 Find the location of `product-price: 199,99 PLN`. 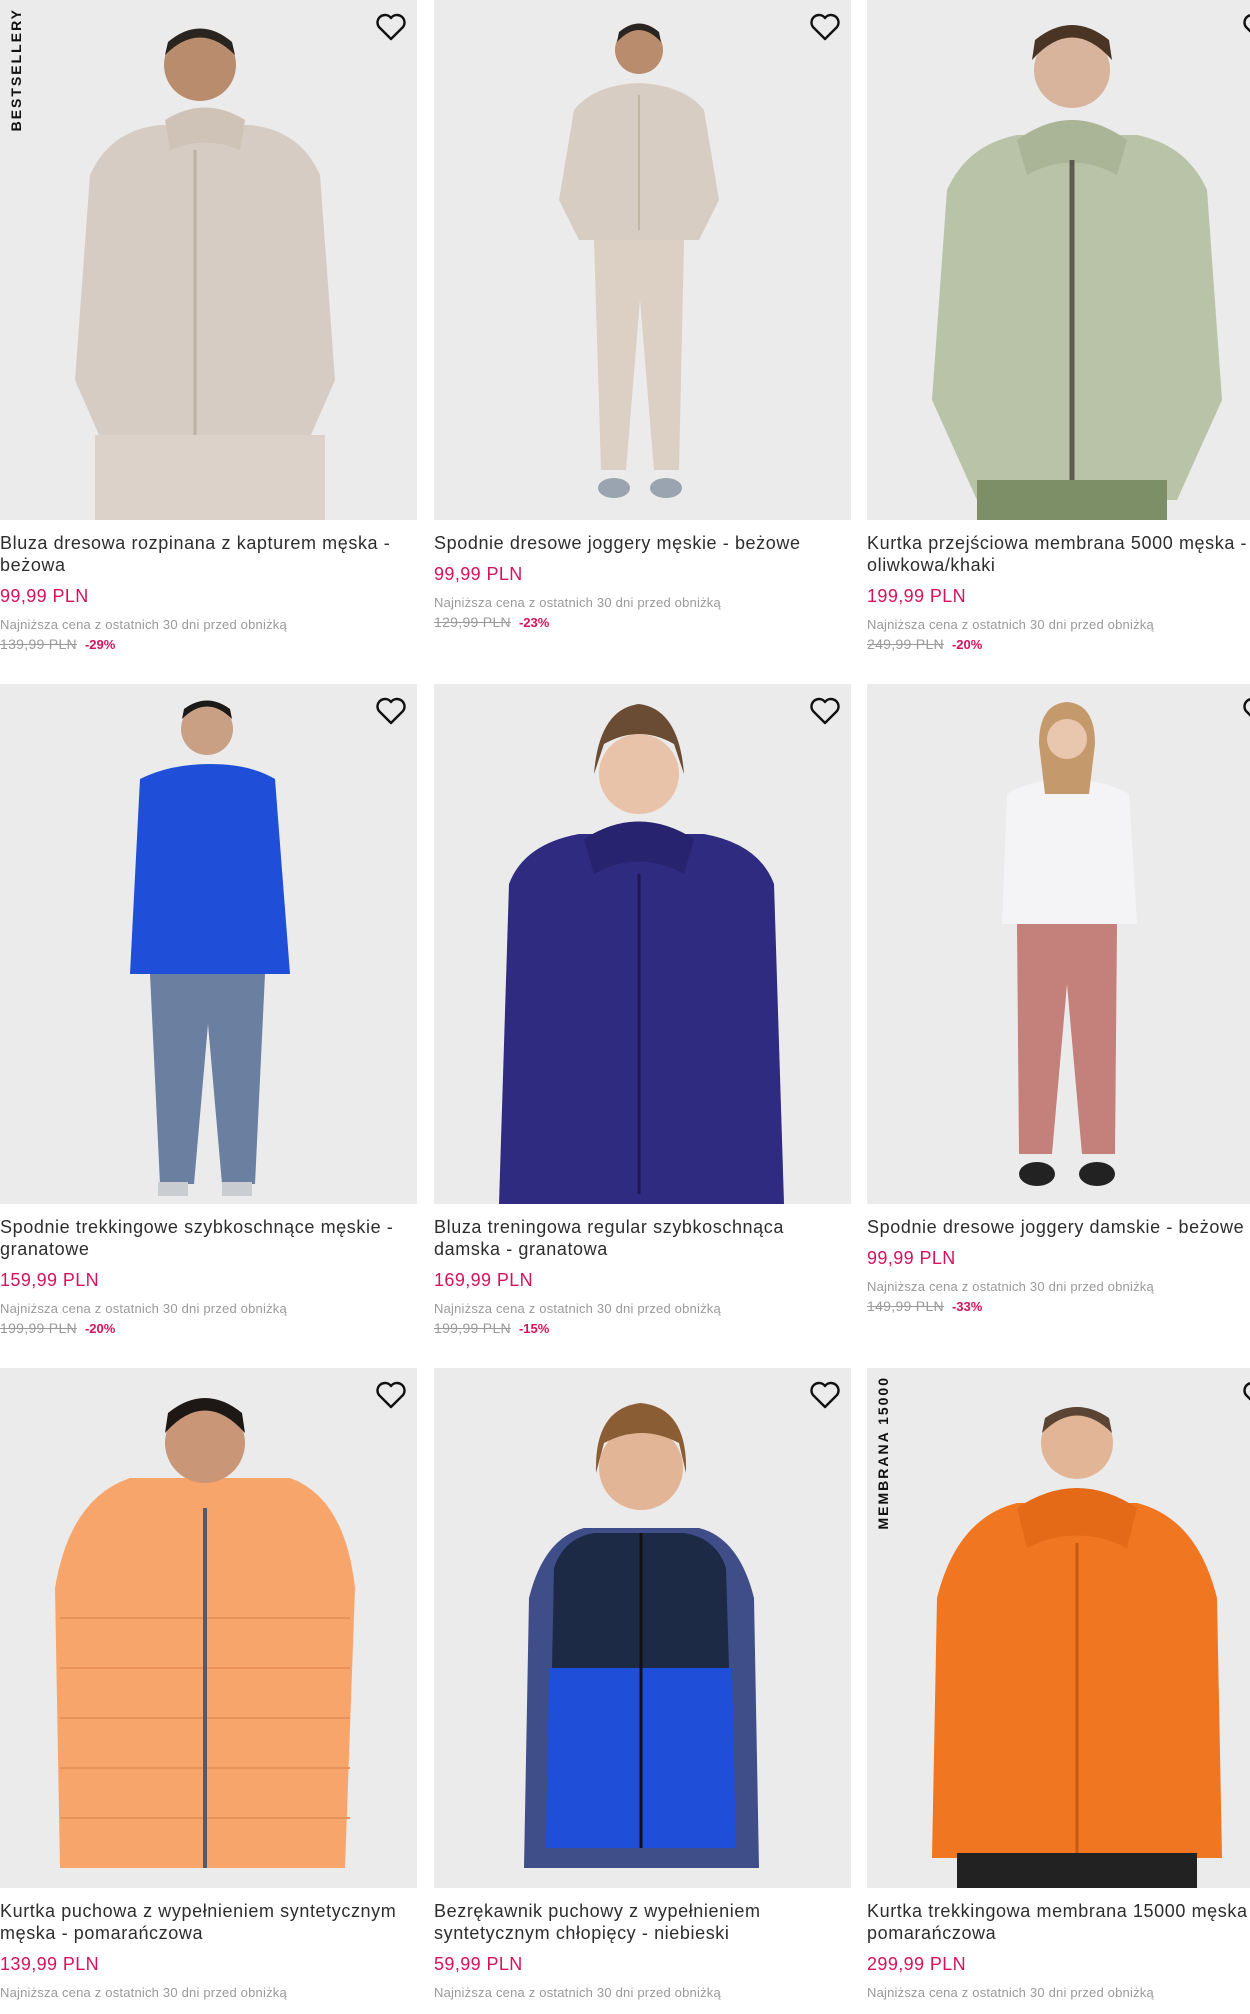

product-price: 199,99 PLN is located at coordinates (917, 596).